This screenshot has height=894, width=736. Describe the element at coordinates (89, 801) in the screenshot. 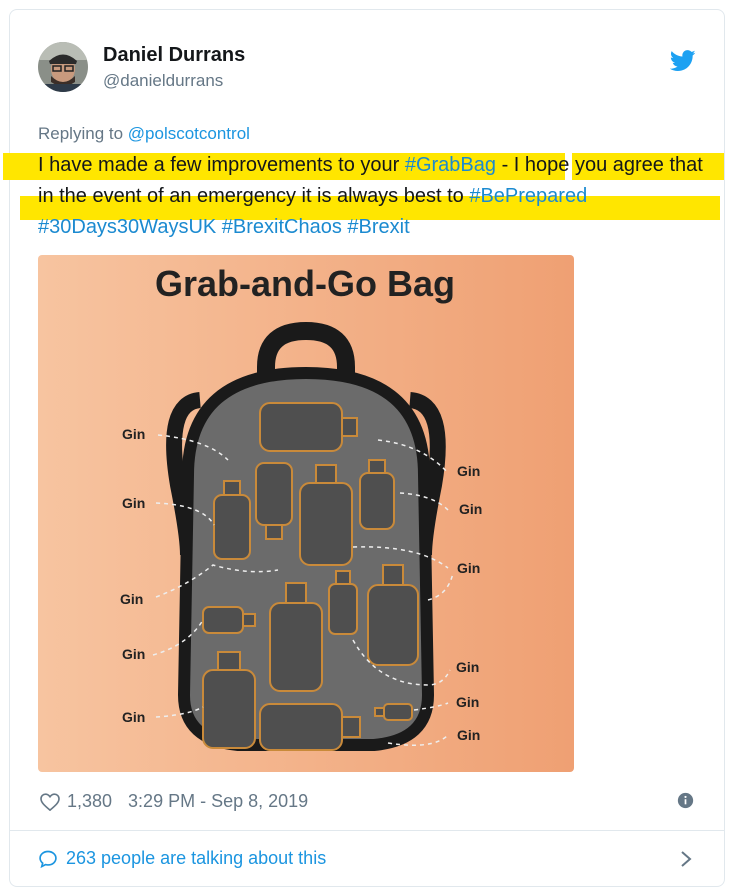

I see `like-count: 1,380` at that location.